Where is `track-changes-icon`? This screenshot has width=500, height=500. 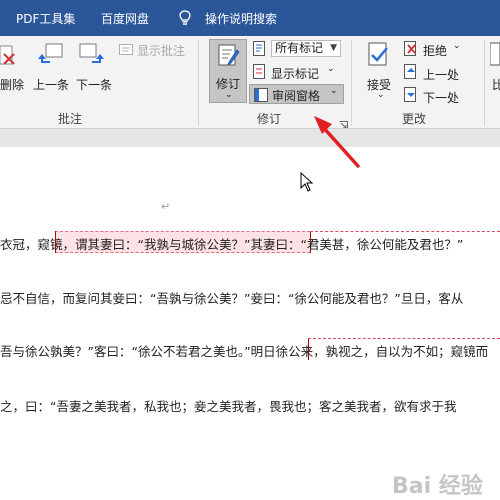 track-changes-icon is located at coordinates (229, 58).